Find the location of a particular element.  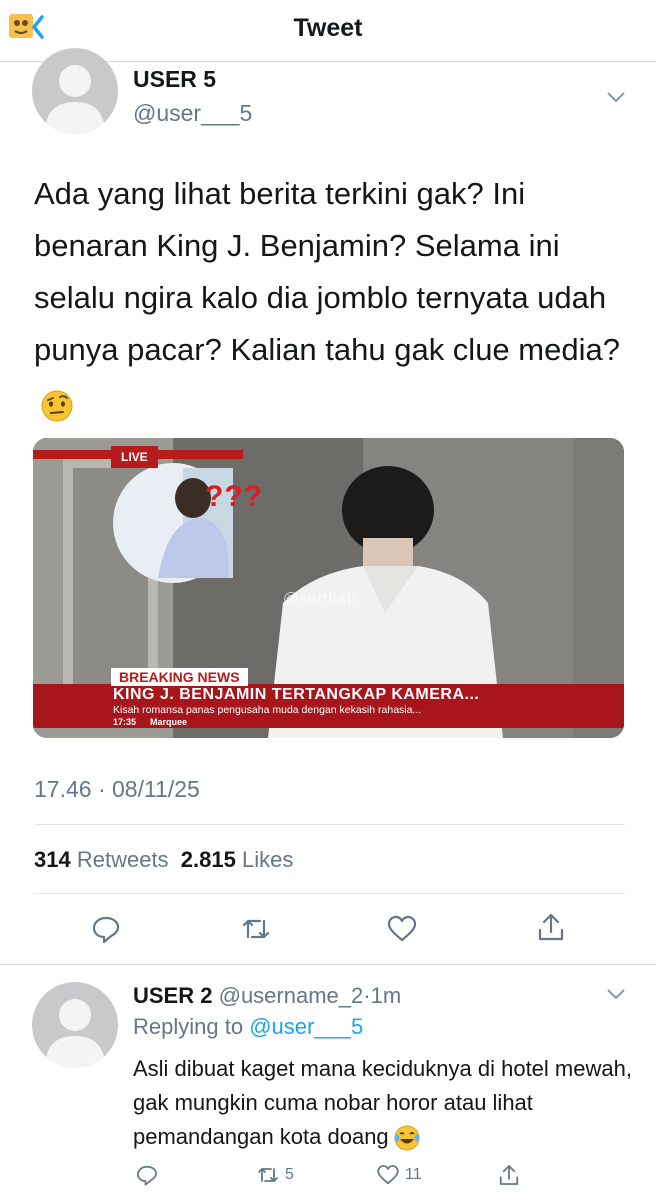

replying-to: Replying to @user___5 is located at coordinates (248, 1027).